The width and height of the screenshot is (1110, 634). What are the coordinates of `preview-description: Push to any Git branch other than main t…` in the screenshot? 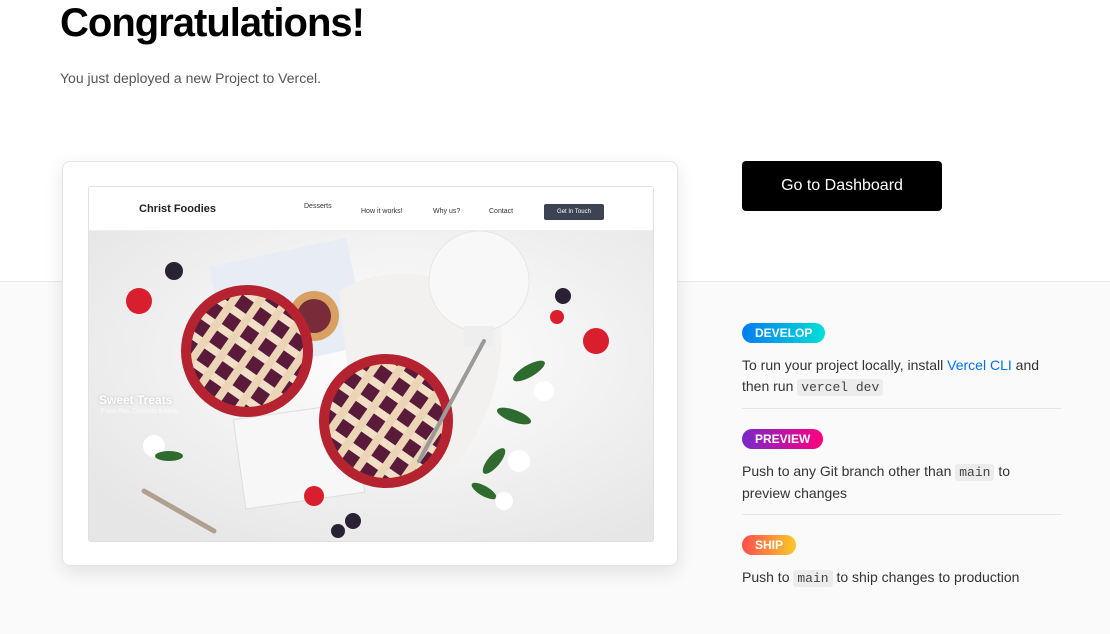 It's located at (901, 482).